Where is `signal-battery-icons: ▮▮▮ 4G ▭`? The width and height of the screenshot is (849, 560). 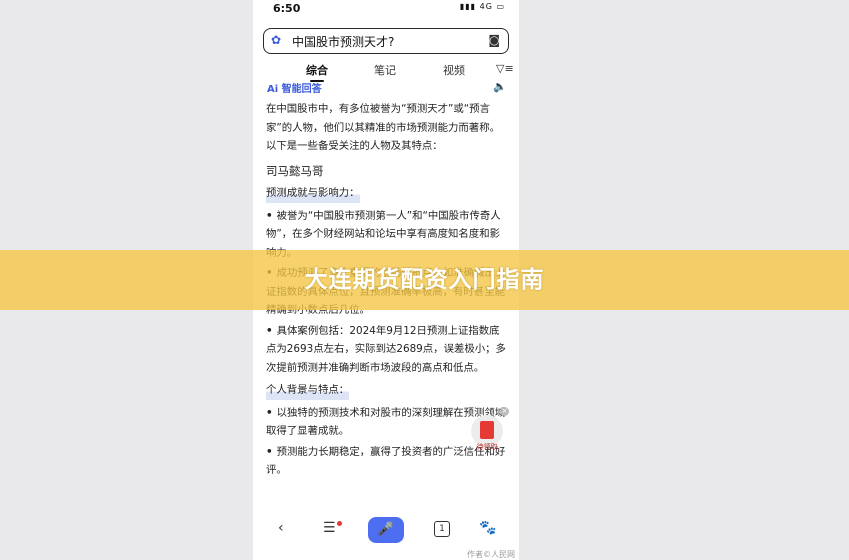
signal-battery-icons: ▮▮▮ 4G ▭ is located at coordinates (482, 6).